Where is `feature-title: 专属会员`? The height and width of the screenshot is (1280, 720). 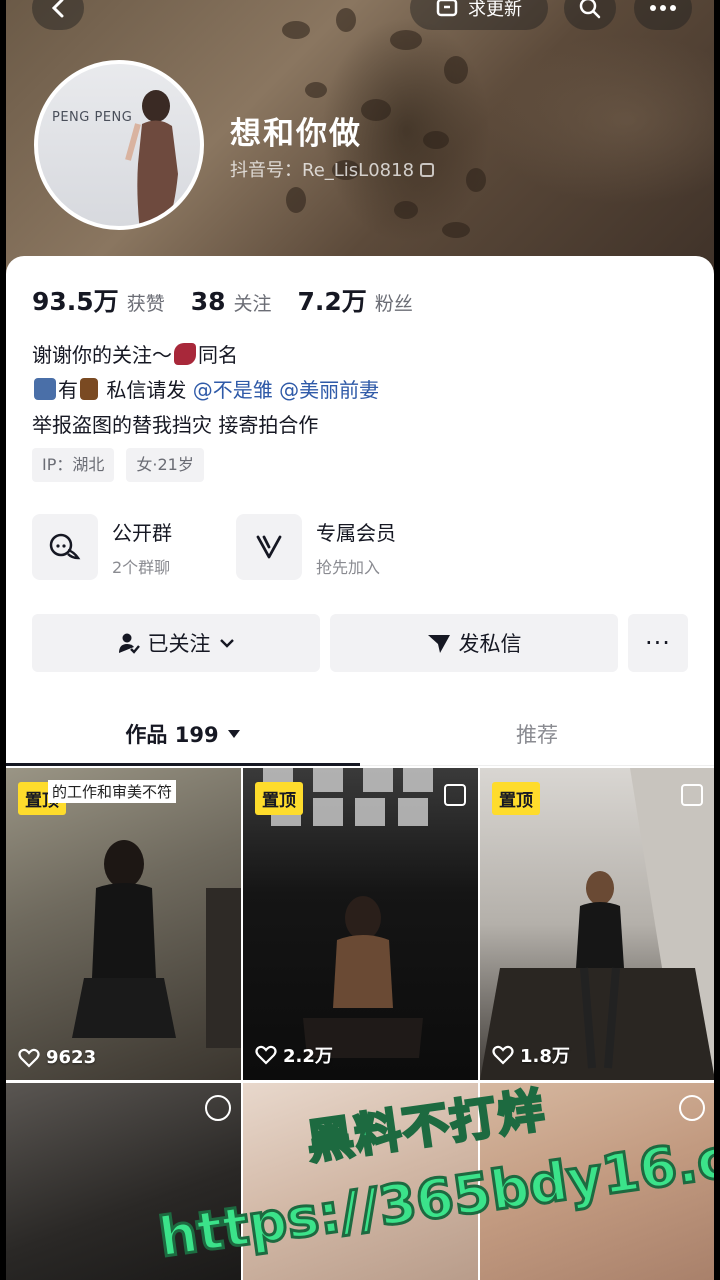
feature-title: 专属会员 is located at coordinates (356, 532).